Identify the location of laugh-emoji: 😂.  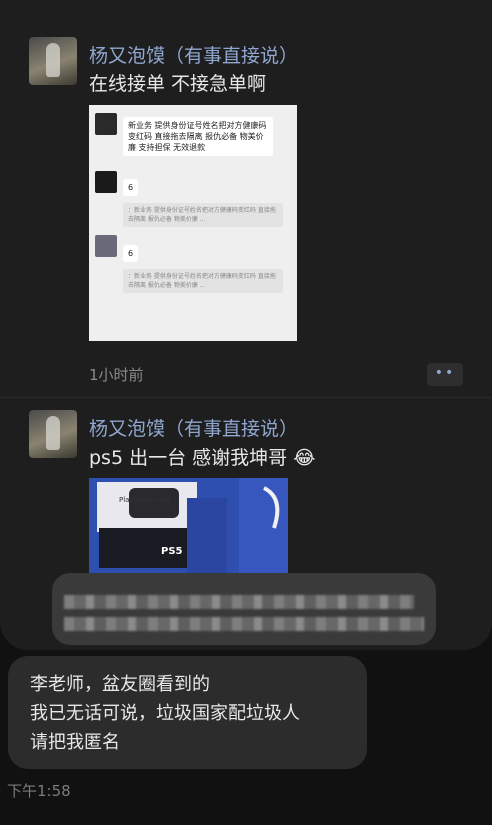
(304, 458).